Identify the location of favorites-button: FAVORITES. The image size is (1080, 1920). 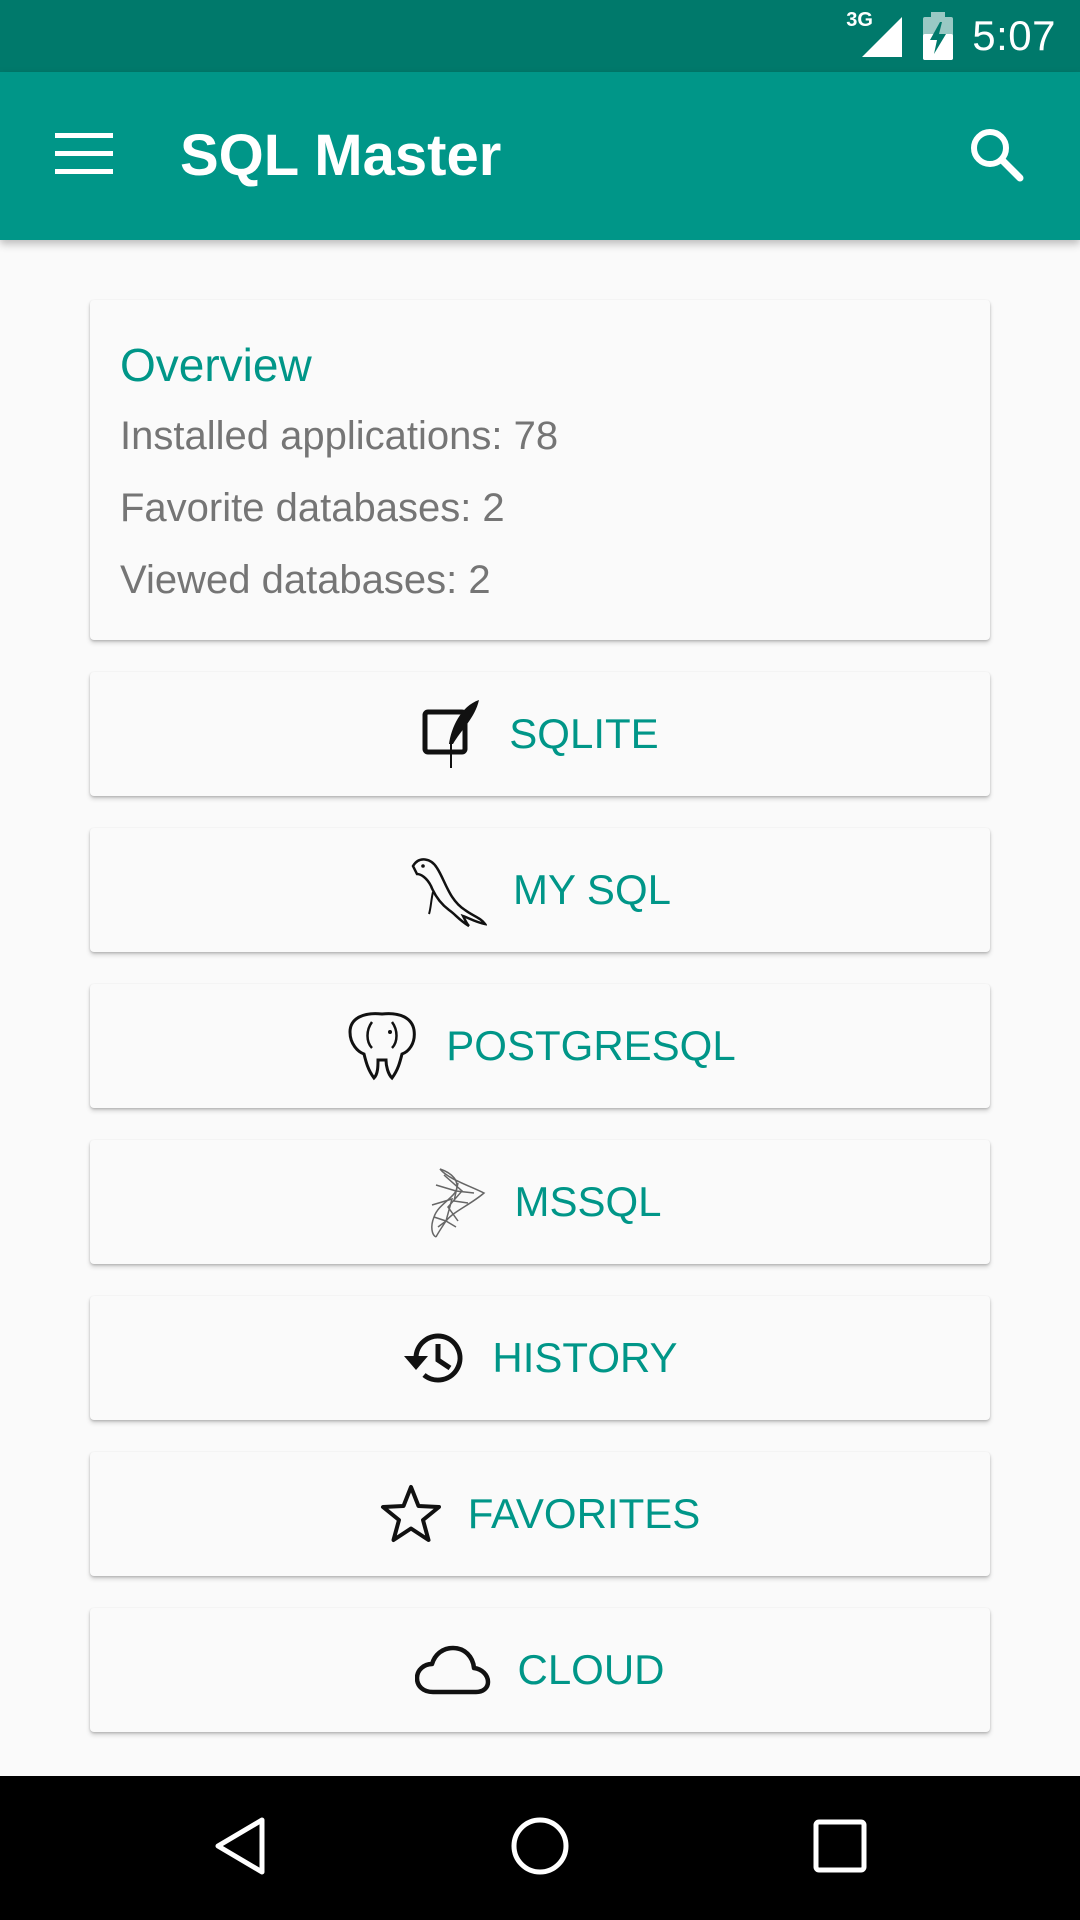
(540, 1514).